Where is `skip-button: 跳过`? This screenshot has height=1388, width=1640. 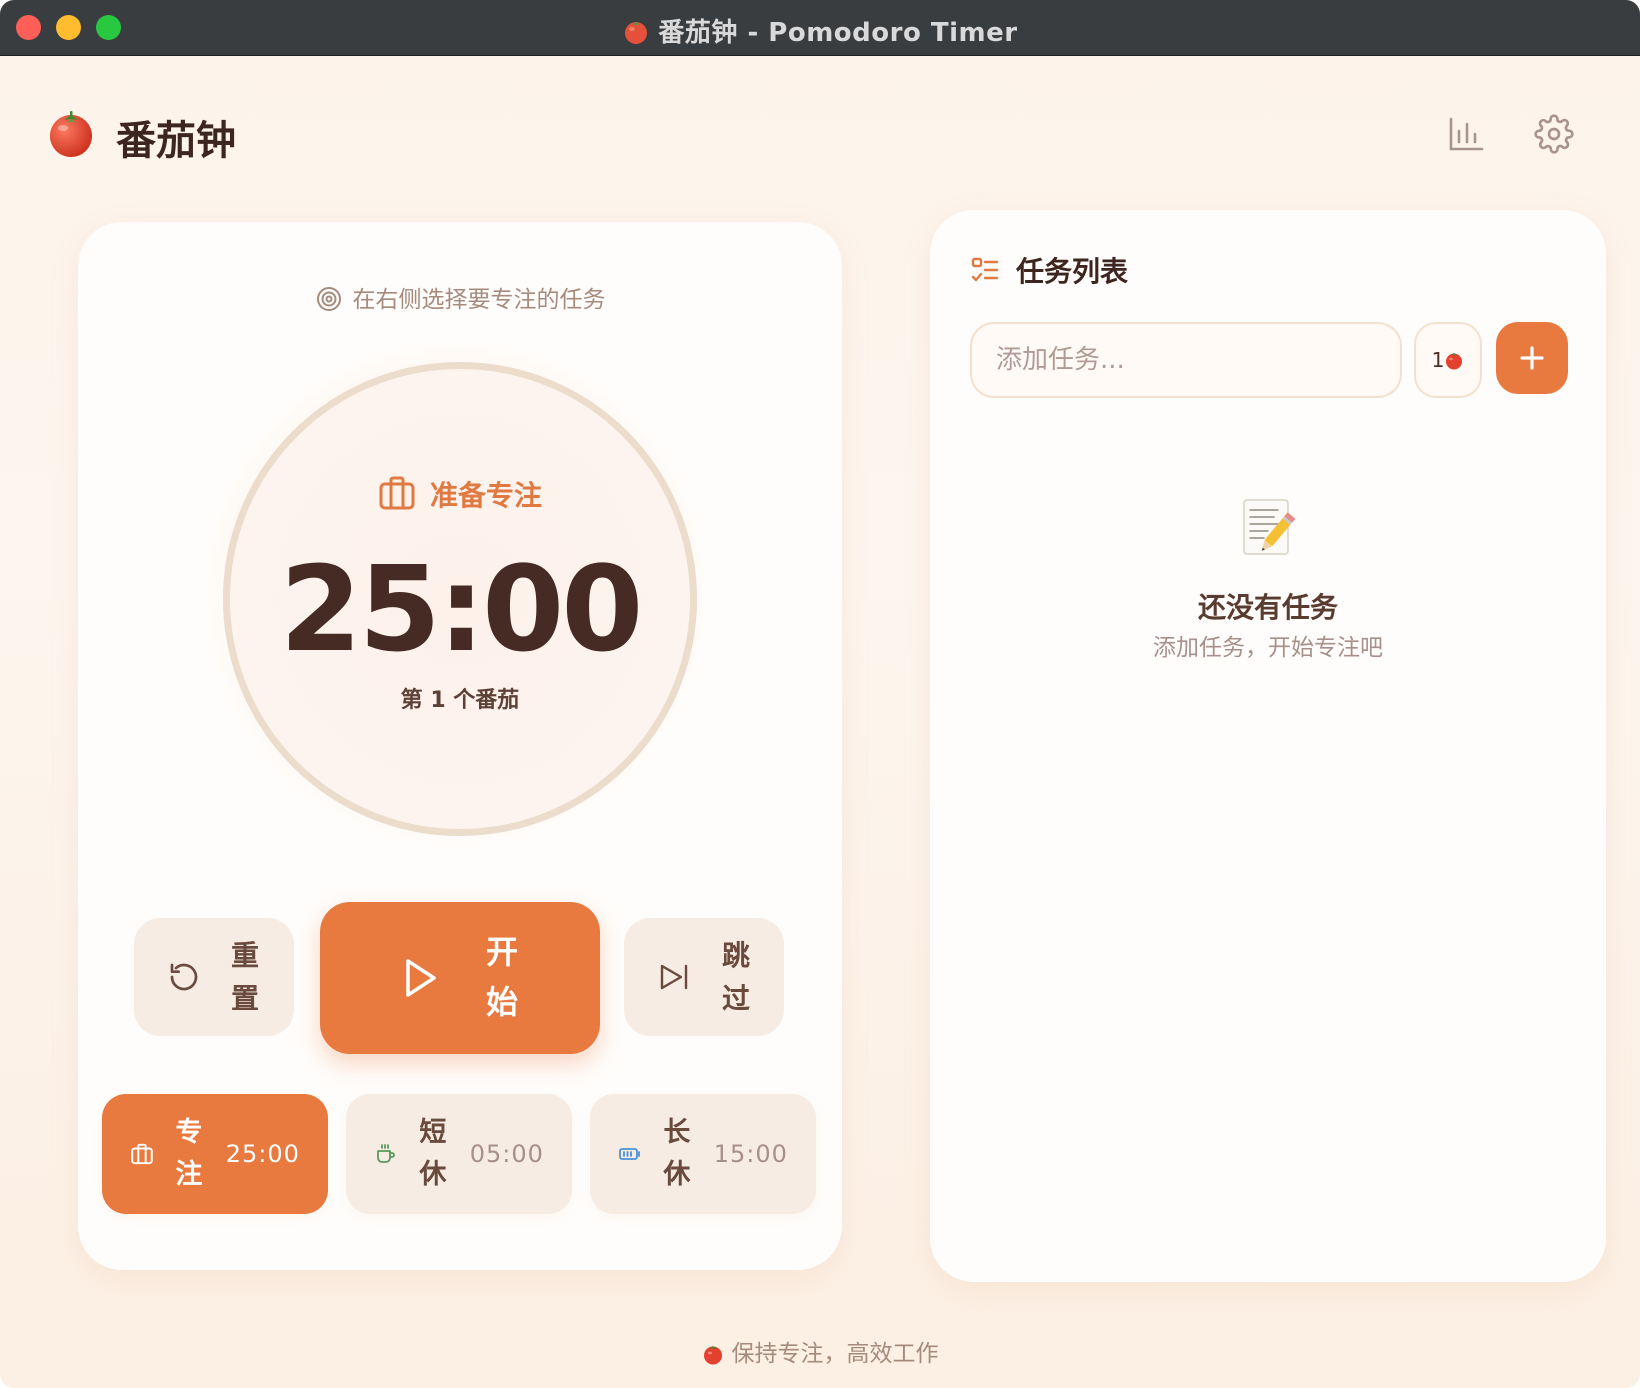
skip-button: 跳过 is located at coordinates (704, 977).